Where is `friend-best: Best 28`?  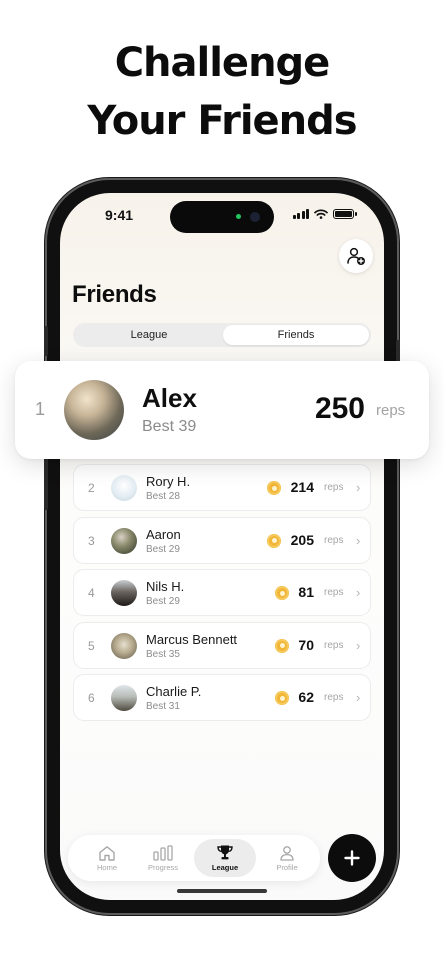
friend-best: Best 28 is located at coordinates (163, 496).